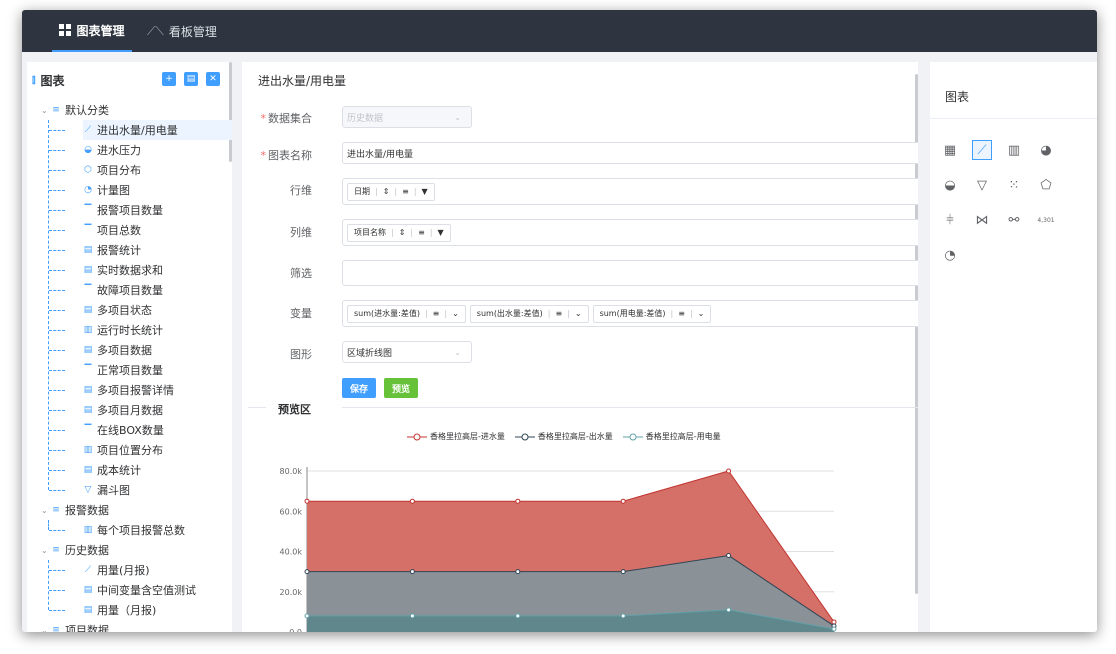  Describe the element at coordinates (213, 79) in the screenshot. I see `delete-icon: ✕` at that location.